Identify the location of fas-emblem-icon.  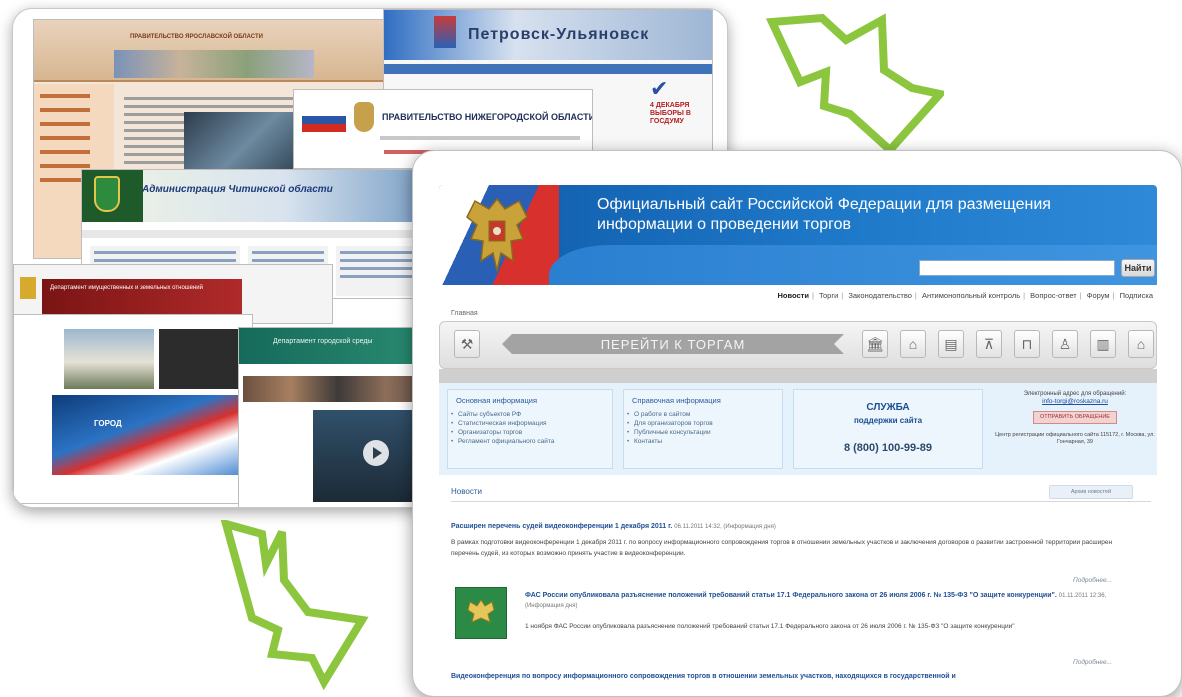
(481, 613).